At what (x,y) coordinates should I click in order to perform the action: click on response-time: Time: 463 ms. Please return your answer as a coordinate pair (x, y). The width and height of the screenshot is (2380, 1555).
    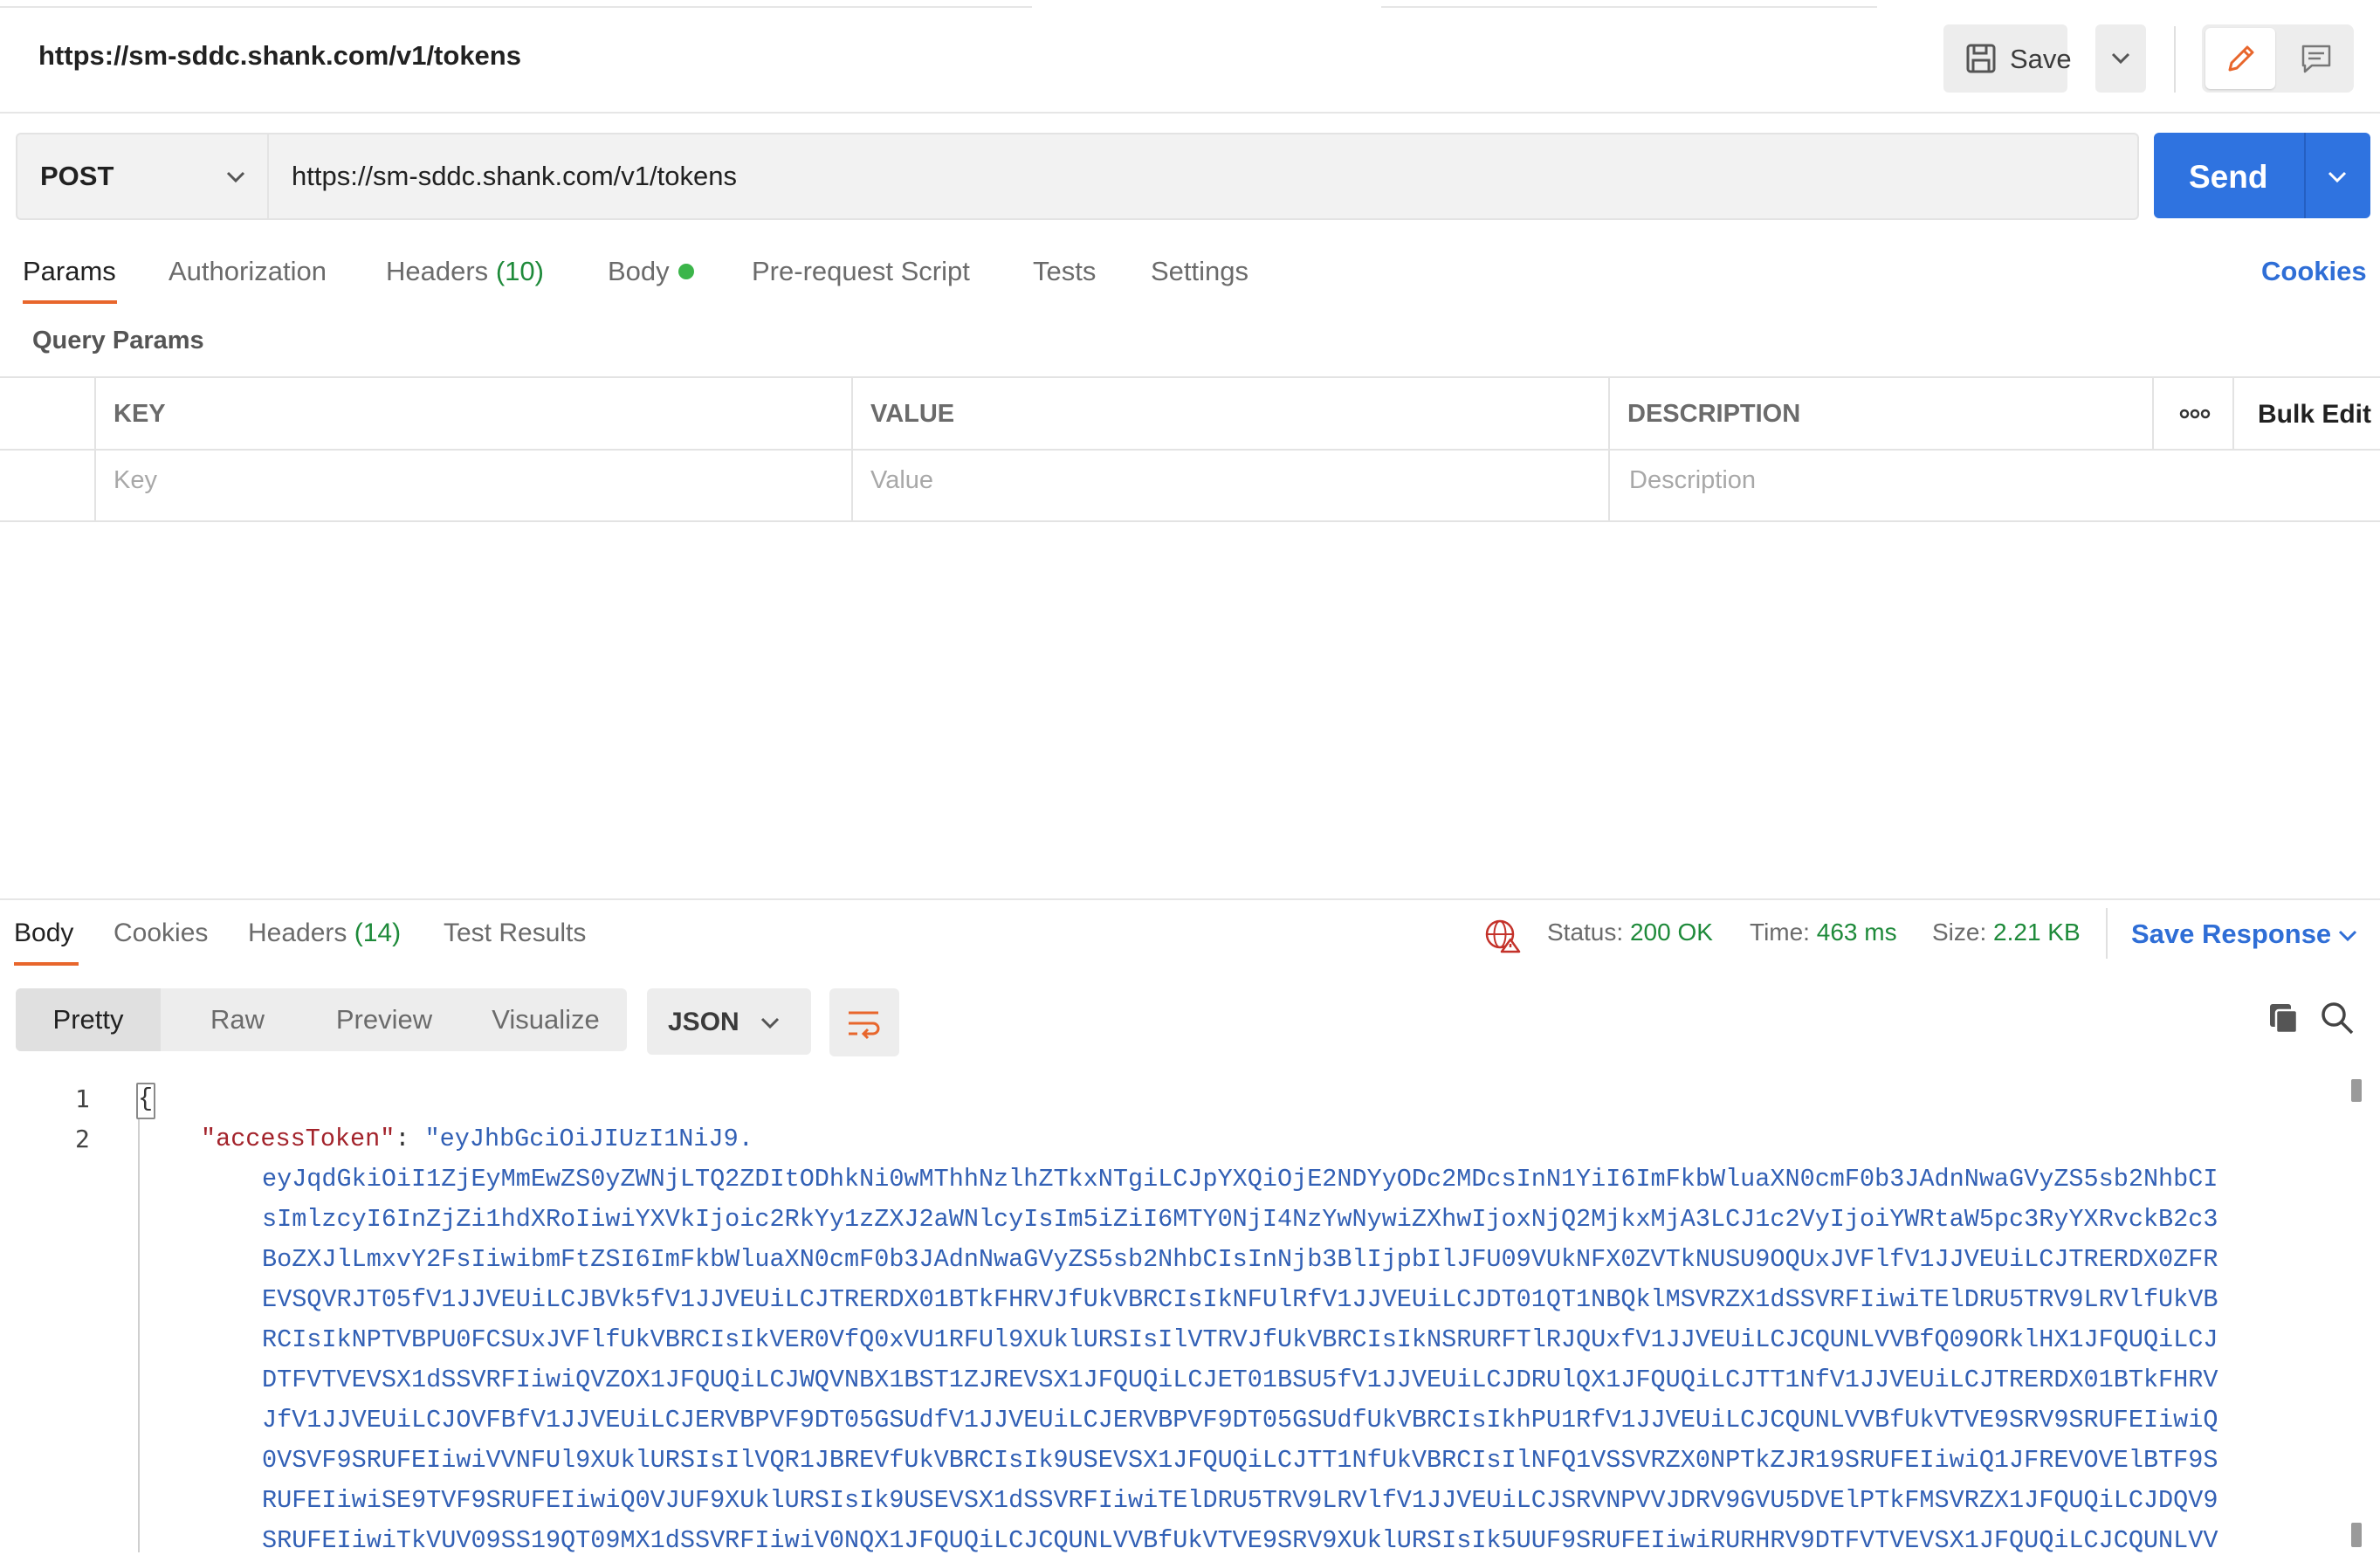
    Looking at the image, I should click on (1823, 932).